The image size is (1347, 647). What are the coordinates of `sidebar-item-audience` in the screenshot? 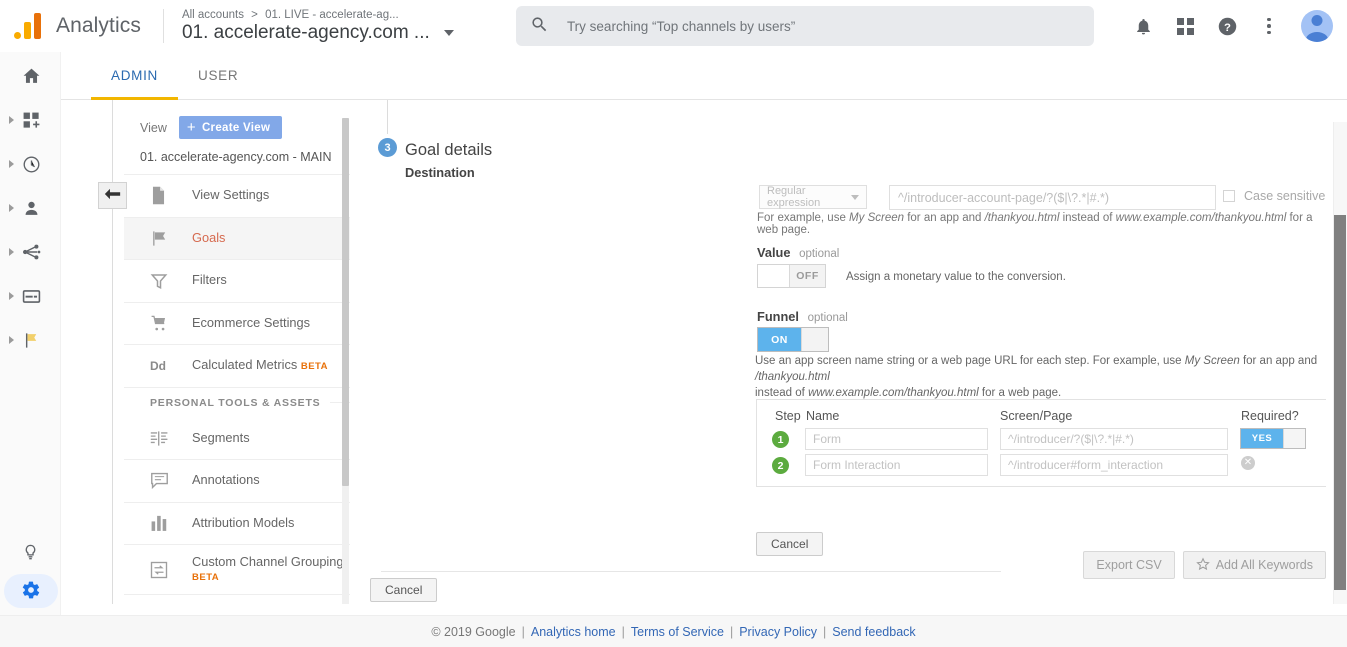 It's located at (30, 208).